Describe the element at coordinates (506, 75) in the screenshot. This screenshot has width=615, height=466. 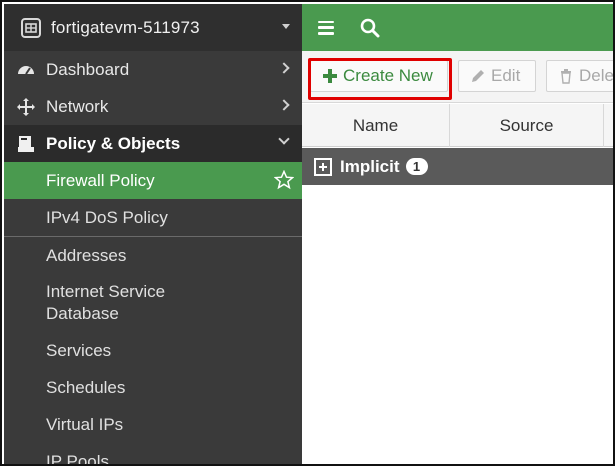
I see `edit-label: Edit` at that location.